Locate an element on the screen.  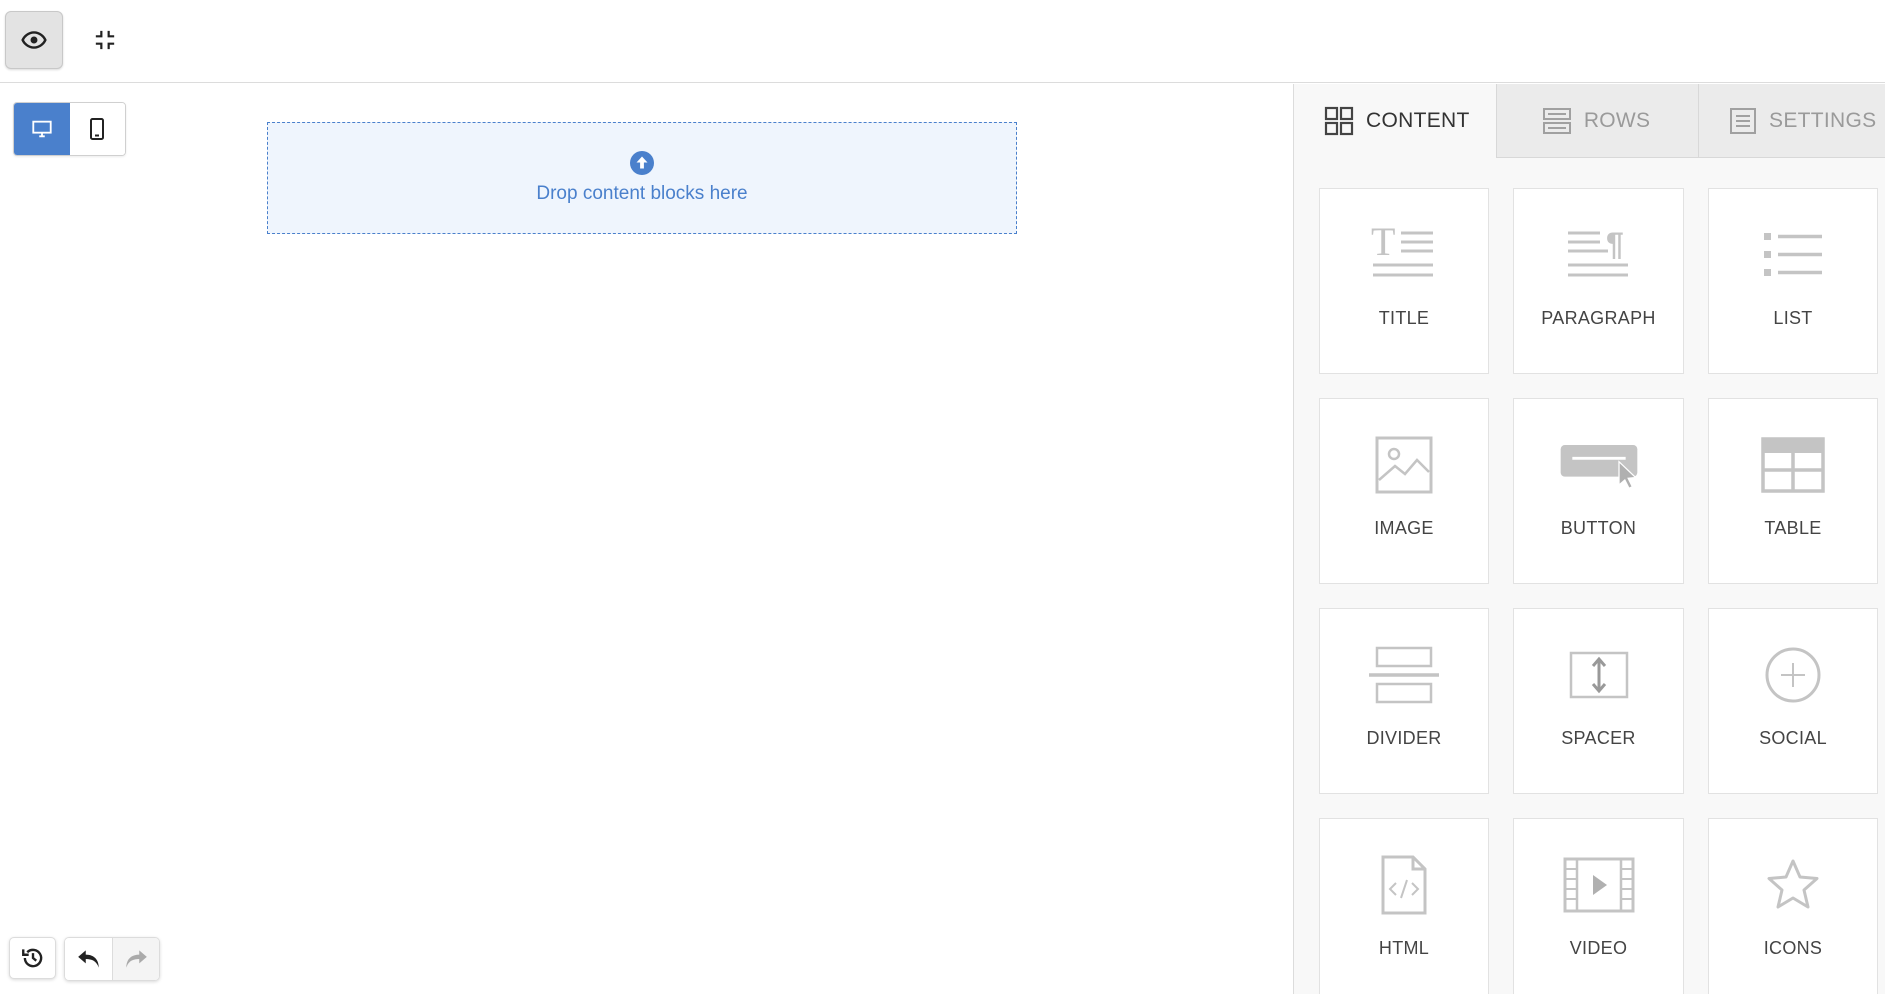
history-button is located at coordinates (32, 958).